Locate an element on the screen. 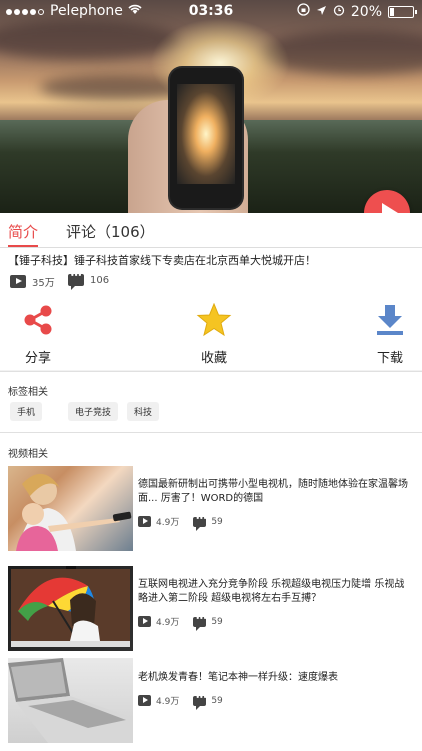  tab-comments: 评论（106） is located at coordinates (110, 231).